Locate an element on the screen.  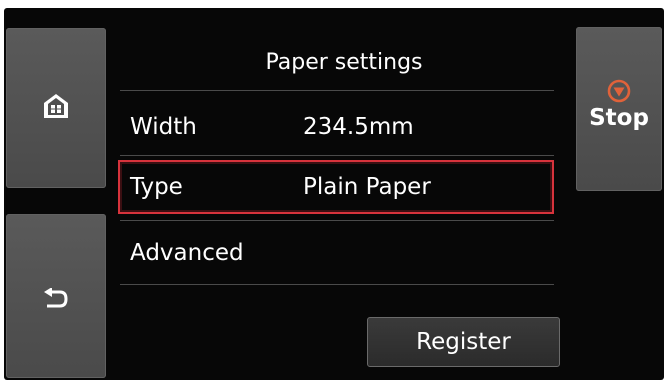
stop-button: Stop is located at coordinates (619, 109).